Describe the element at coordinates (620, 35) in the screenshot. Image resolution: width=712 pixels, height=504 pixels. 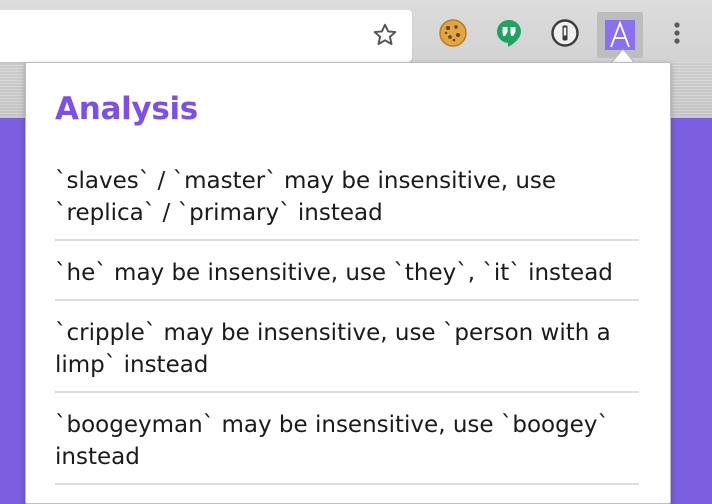
I see `alex-icon` at that location.